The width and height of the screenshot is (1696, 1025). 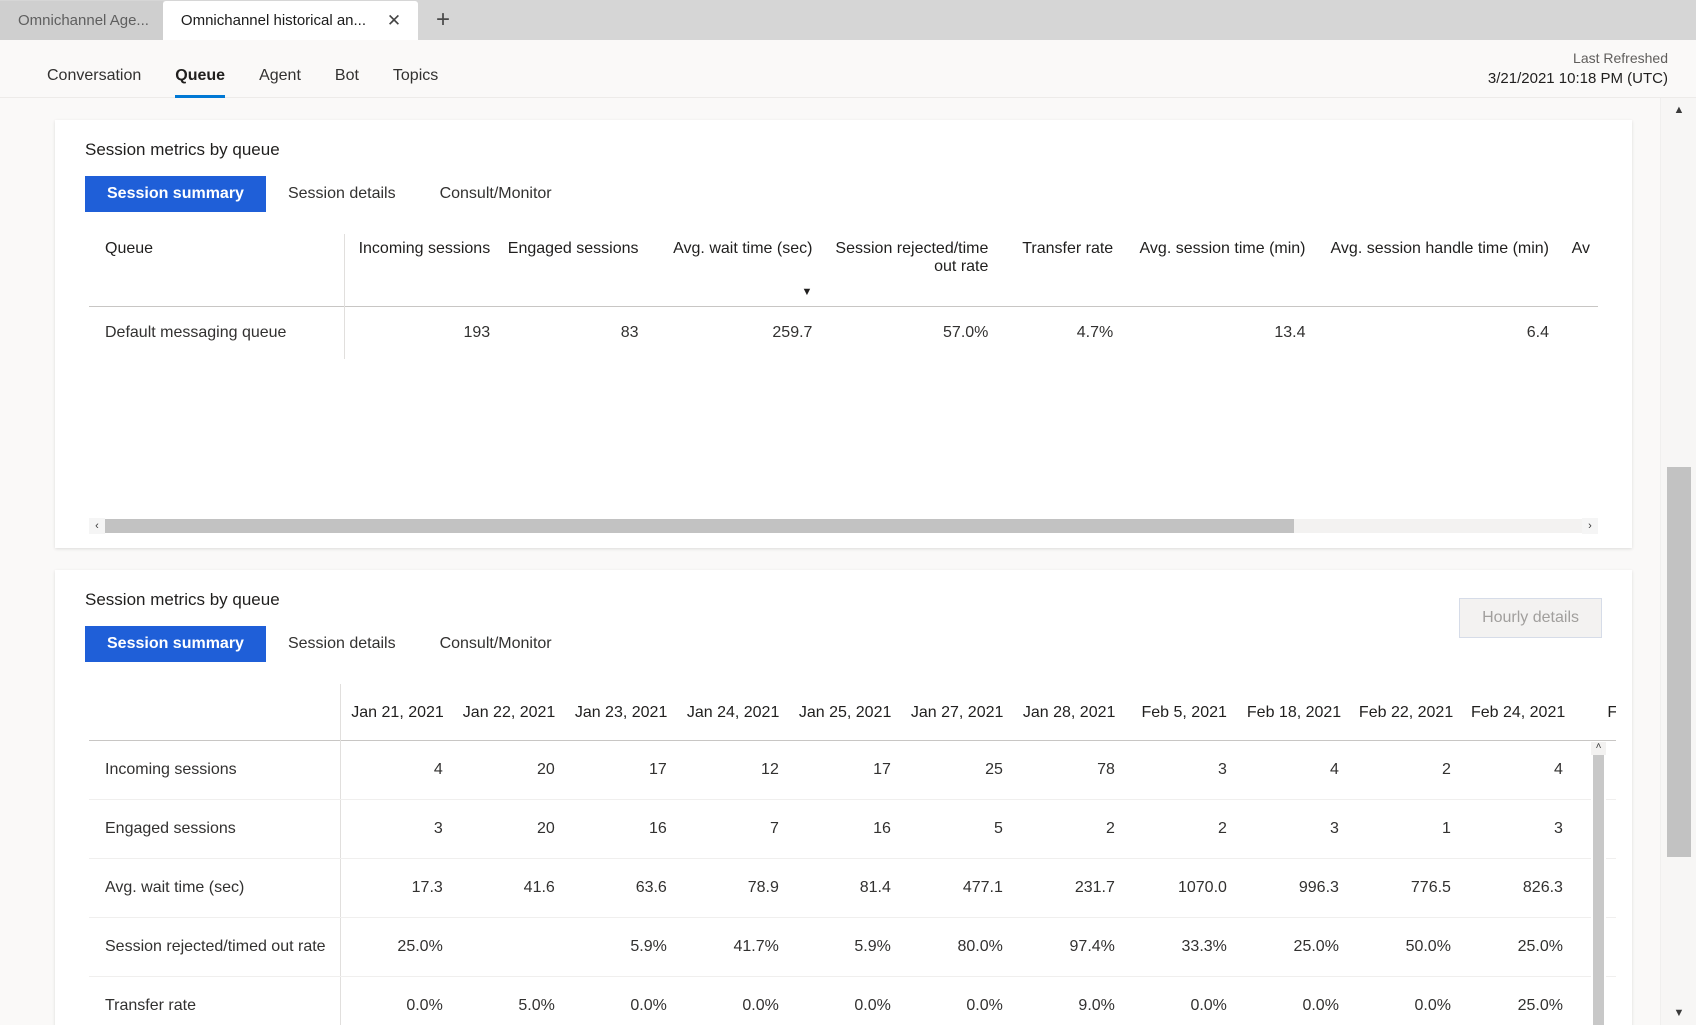 What do you see at coordinates (1517, 712) in the screenshot?
I see `col-date-10: Feb 24, 2021` at bounding box center [1517, 712].